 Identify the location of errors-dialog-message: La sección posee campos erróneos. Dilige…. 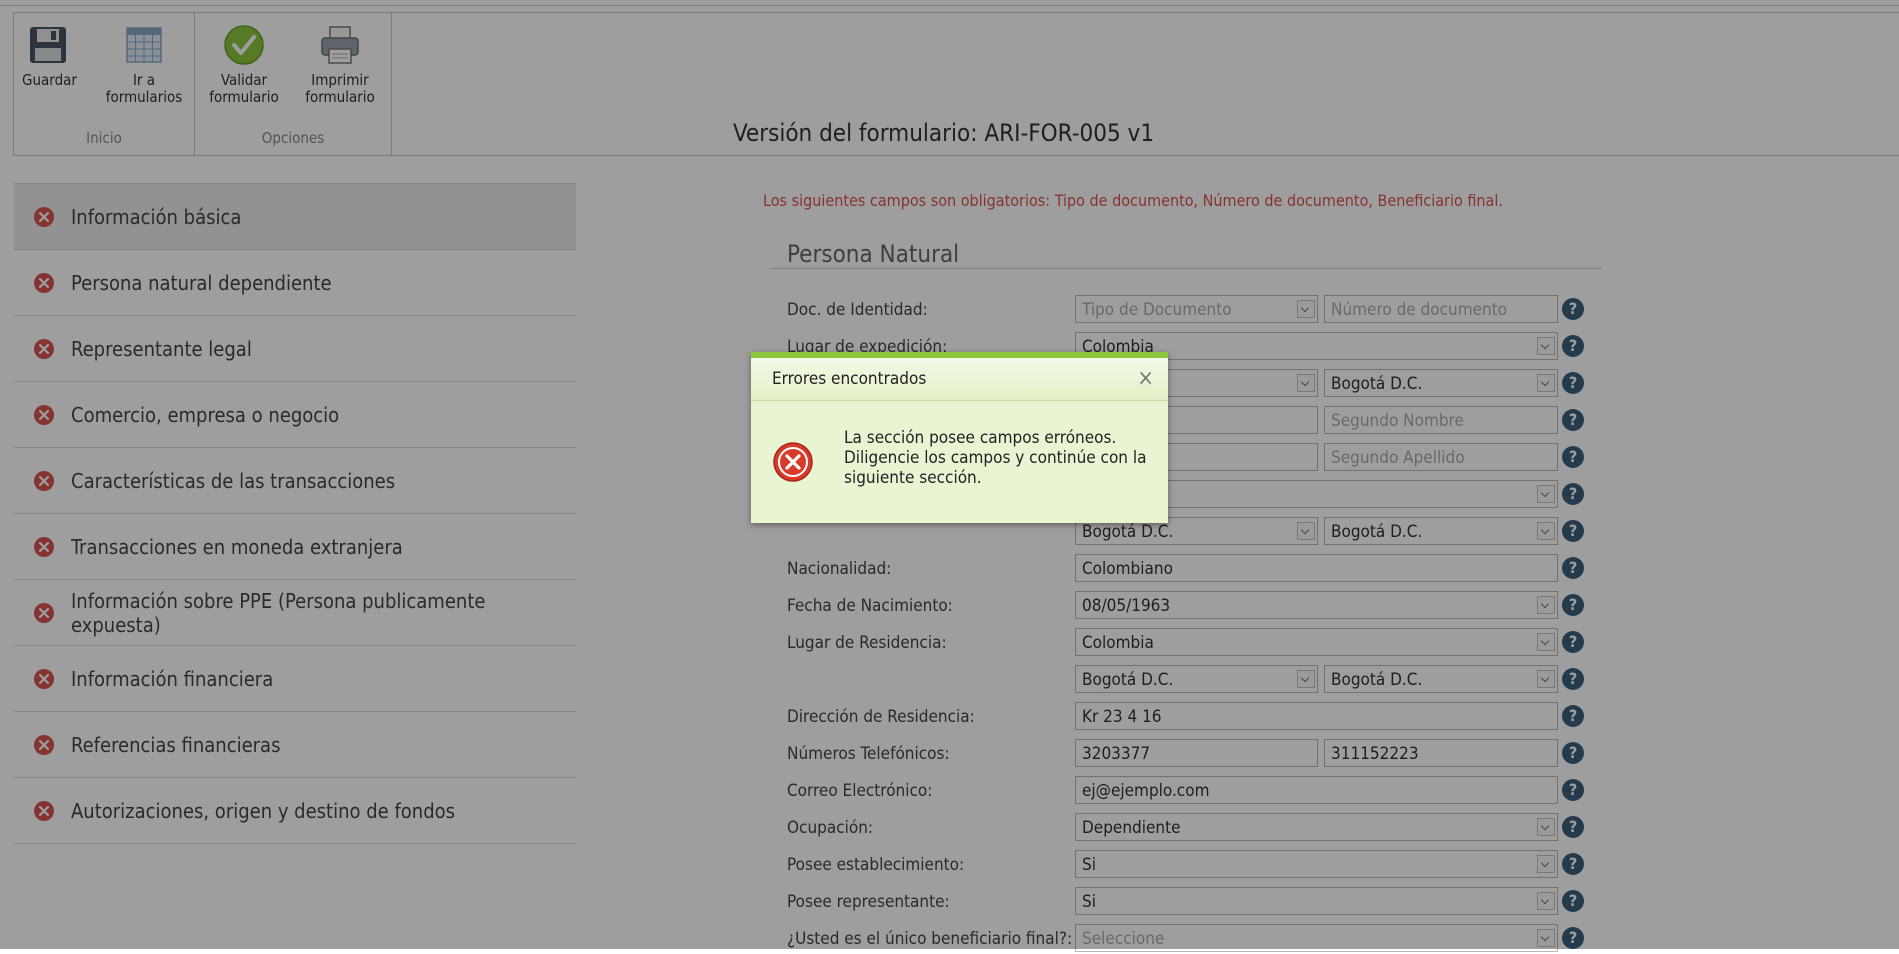
(995, 458).